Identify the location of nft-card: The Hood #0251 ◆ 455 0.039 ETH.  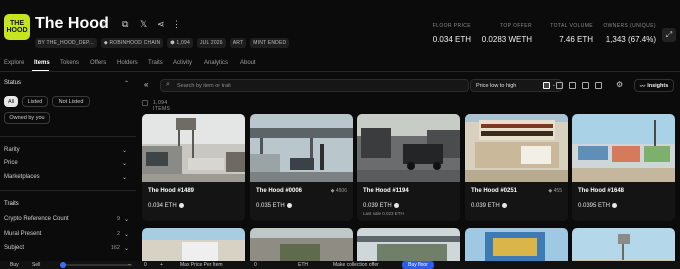
(516, 167).